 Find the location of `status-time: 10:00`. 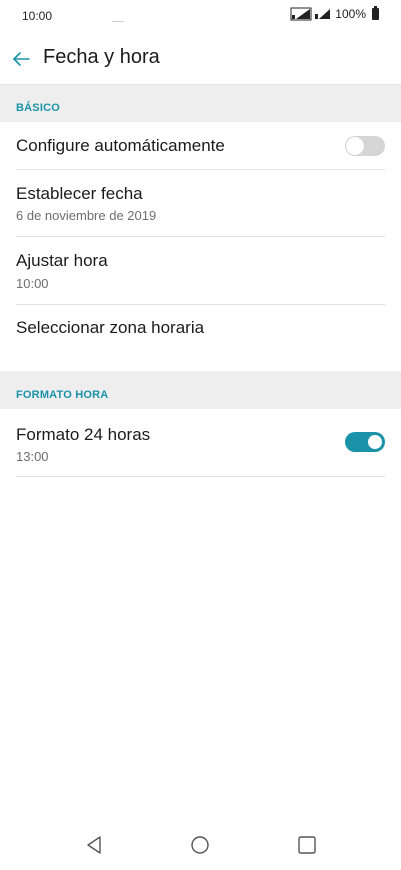

status-time: 10:00 is located at coordinates (37, 16).